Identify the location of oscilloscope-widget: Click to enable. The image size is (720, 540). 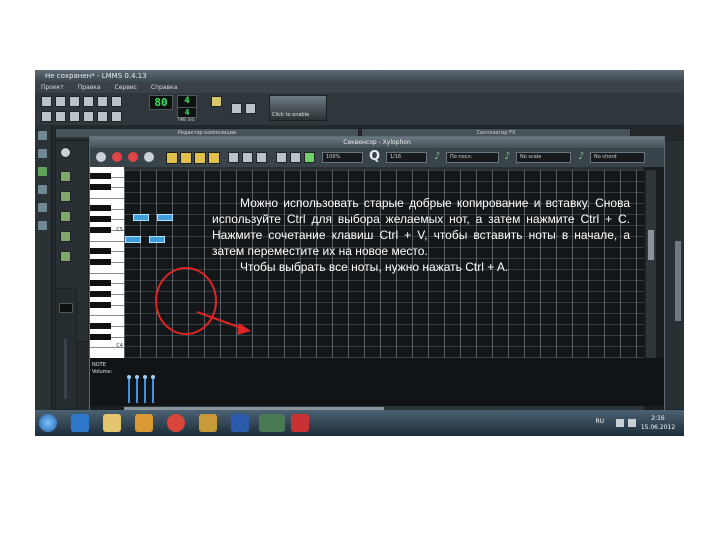
(298, 108).